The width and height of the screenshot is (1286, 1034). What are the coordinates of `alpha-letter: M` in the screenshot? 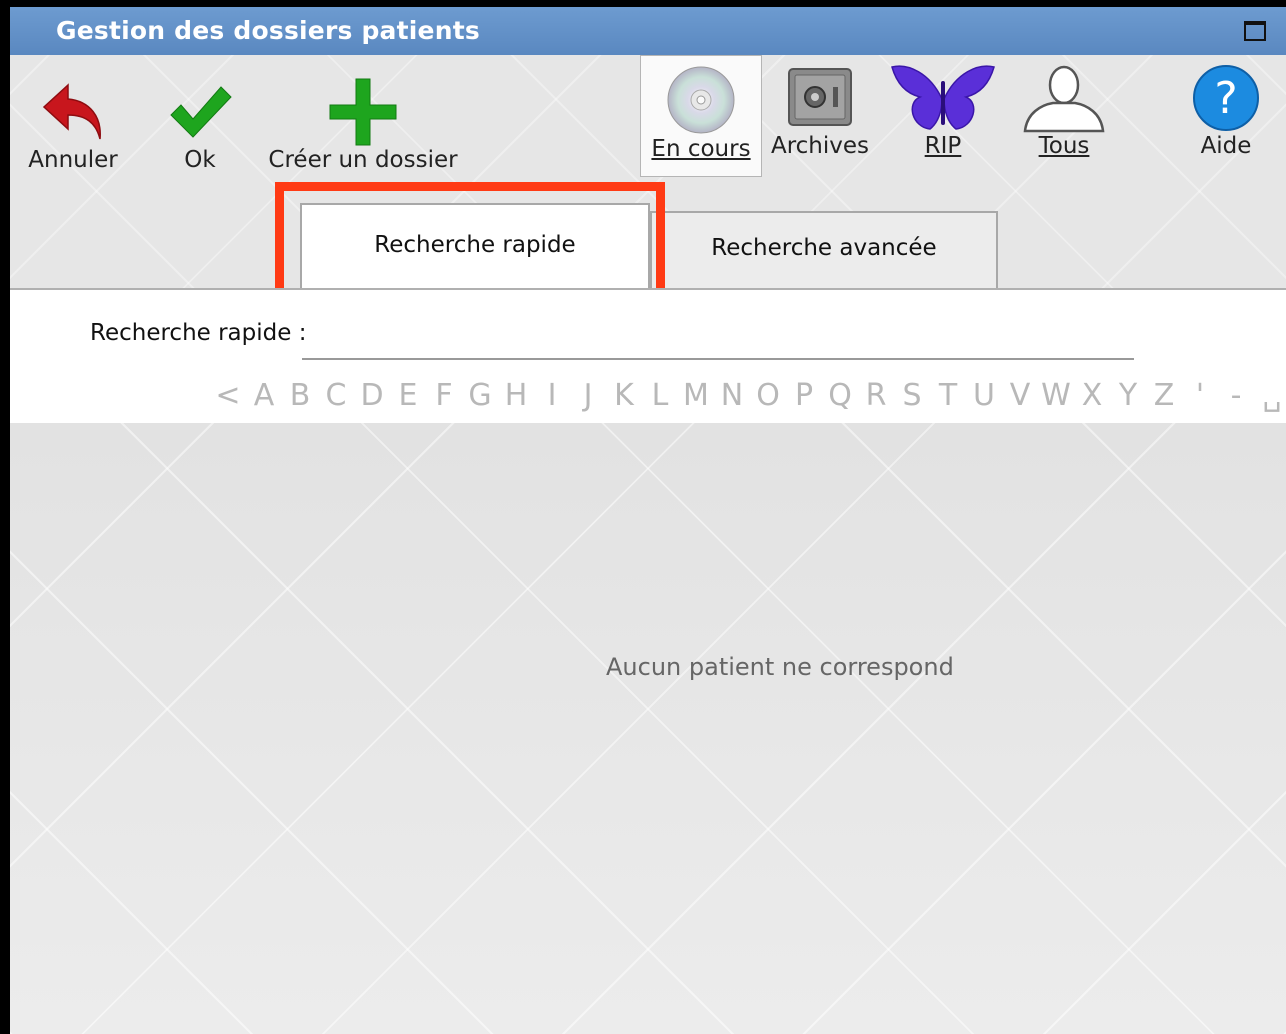 It's located at (696, 398).